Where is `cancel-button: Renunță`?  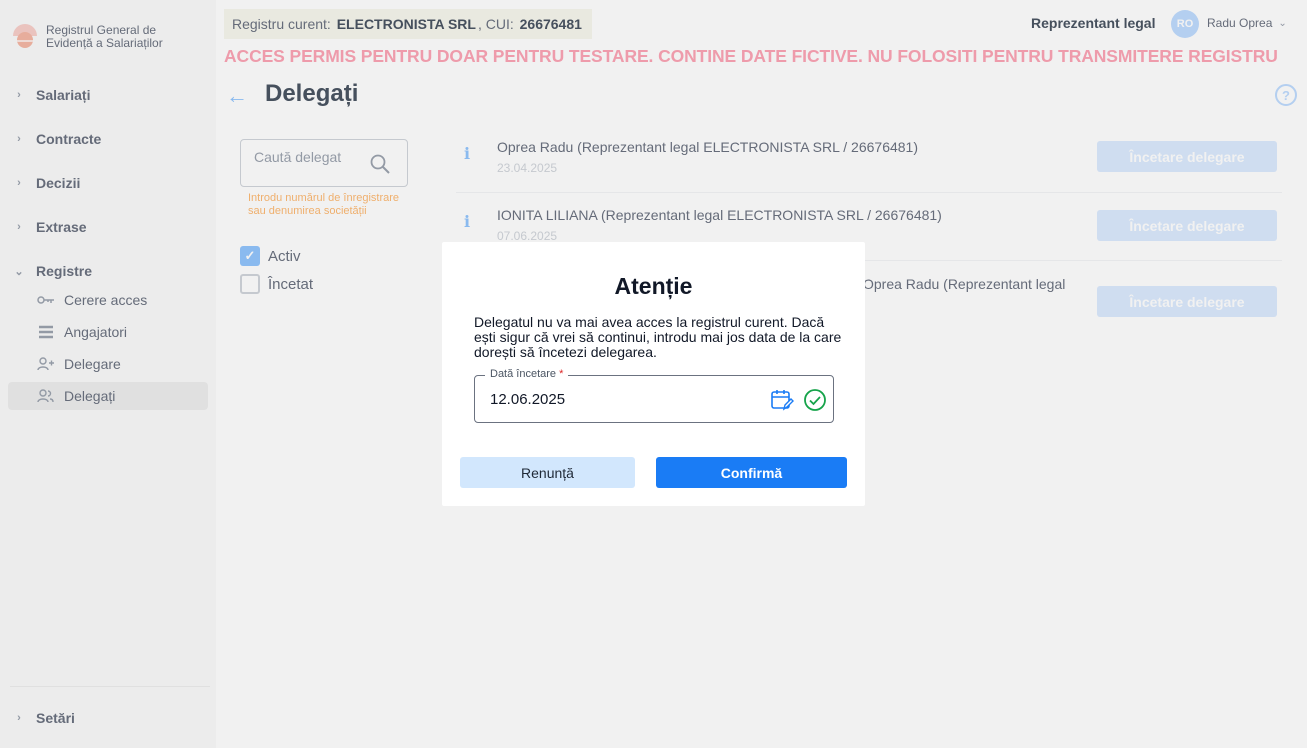 cancel-button: Renunță is located at coordinates (547, 472).